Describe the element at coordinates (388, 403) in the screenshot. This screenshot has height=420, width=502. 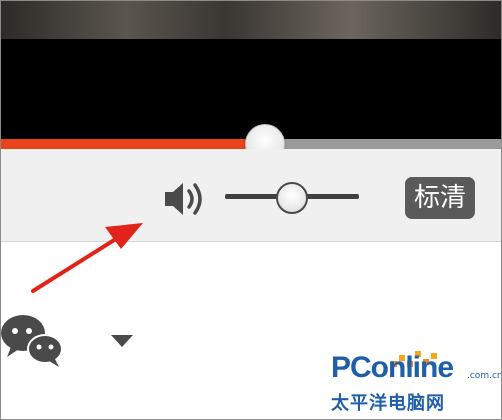
I see `brand-chinese-name: 太平洋电脑网` at that location.